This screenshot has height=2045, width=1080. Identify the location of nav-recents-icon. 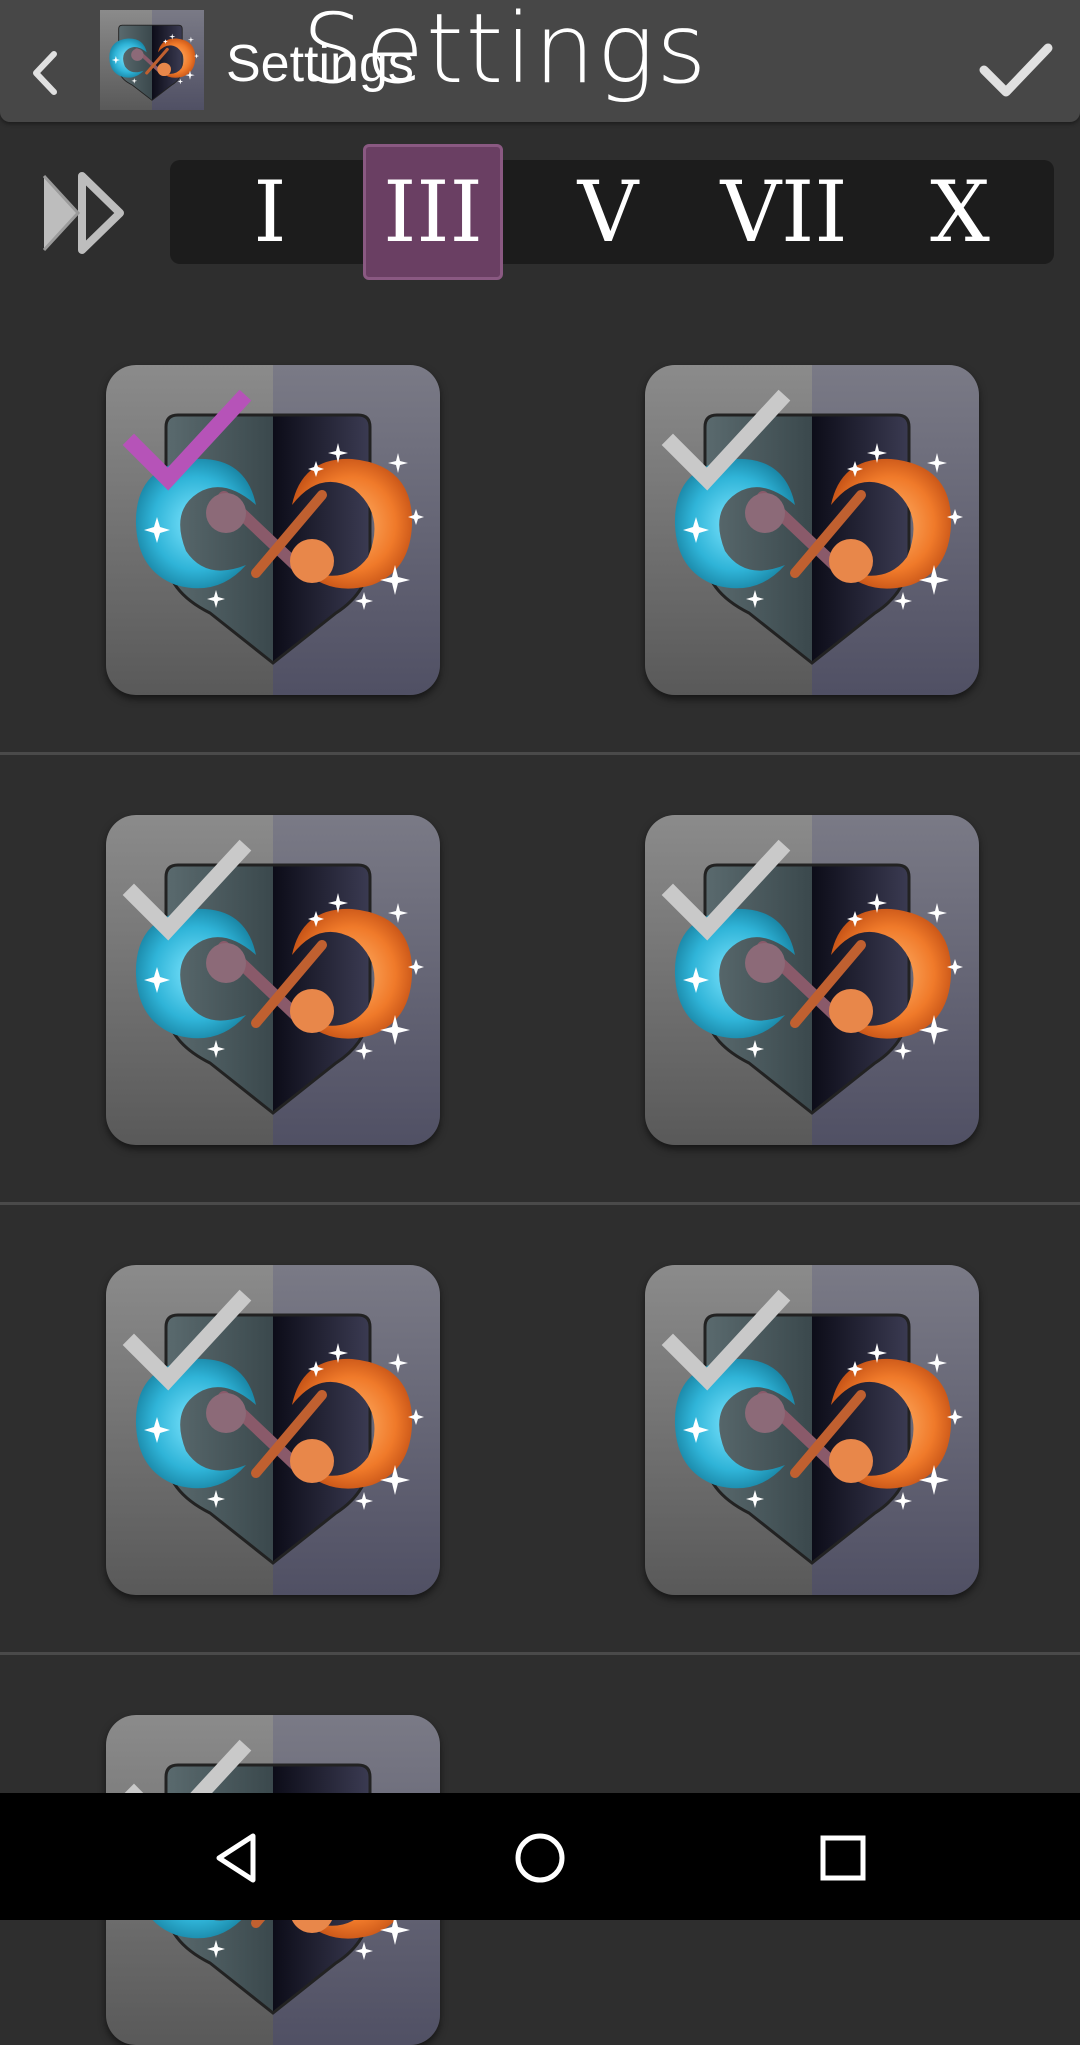
(843, 1858).